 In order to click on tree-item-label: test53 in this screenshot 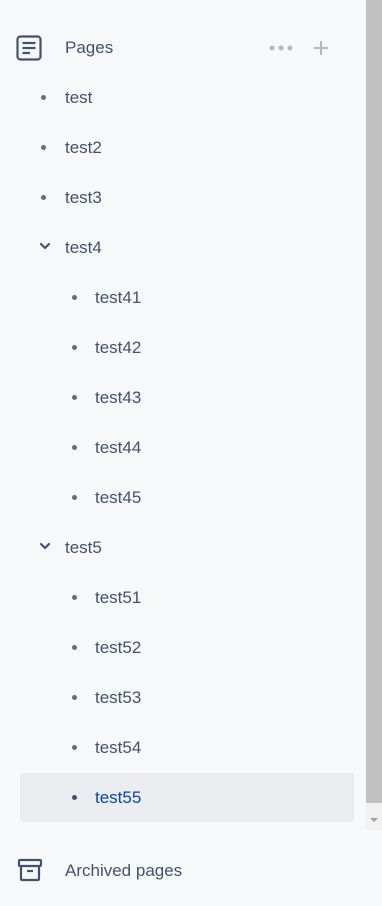, I will do `click(118, 697)`.